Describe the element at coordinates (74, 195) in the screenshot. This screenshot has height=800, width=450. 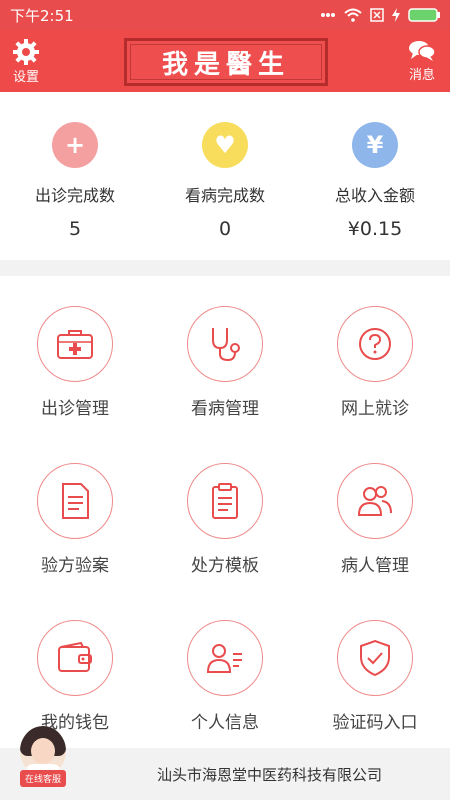
I see `stat-label: 出诊完成数` at that location.